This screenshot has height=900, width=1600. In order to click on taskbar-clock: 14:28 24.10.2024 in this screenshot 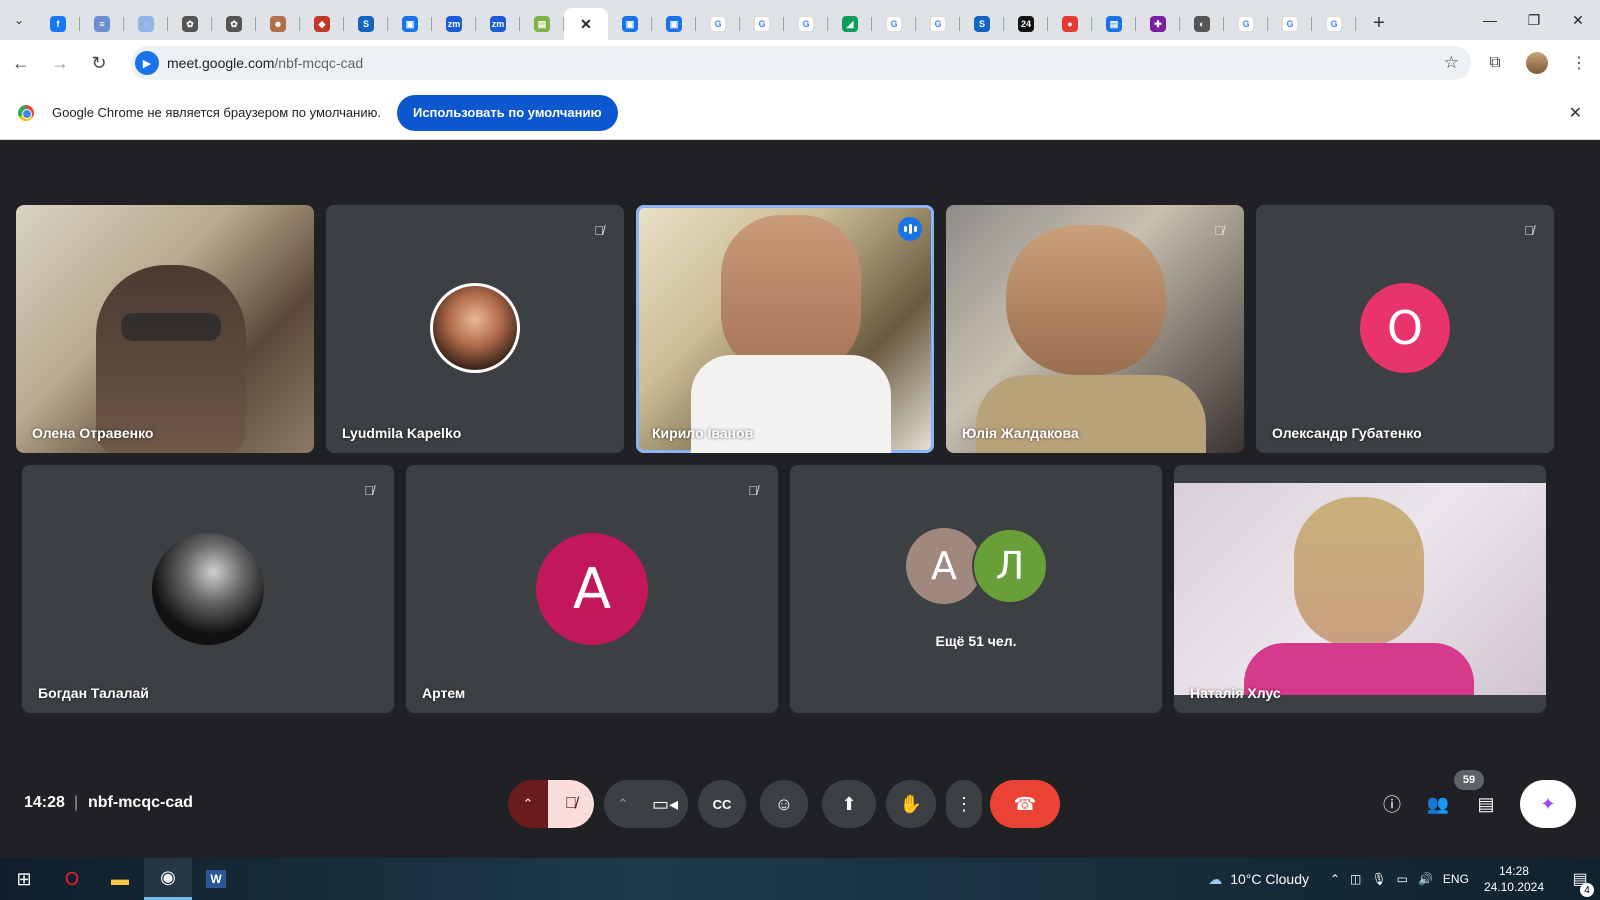, I will do `click(1514, 879)`.